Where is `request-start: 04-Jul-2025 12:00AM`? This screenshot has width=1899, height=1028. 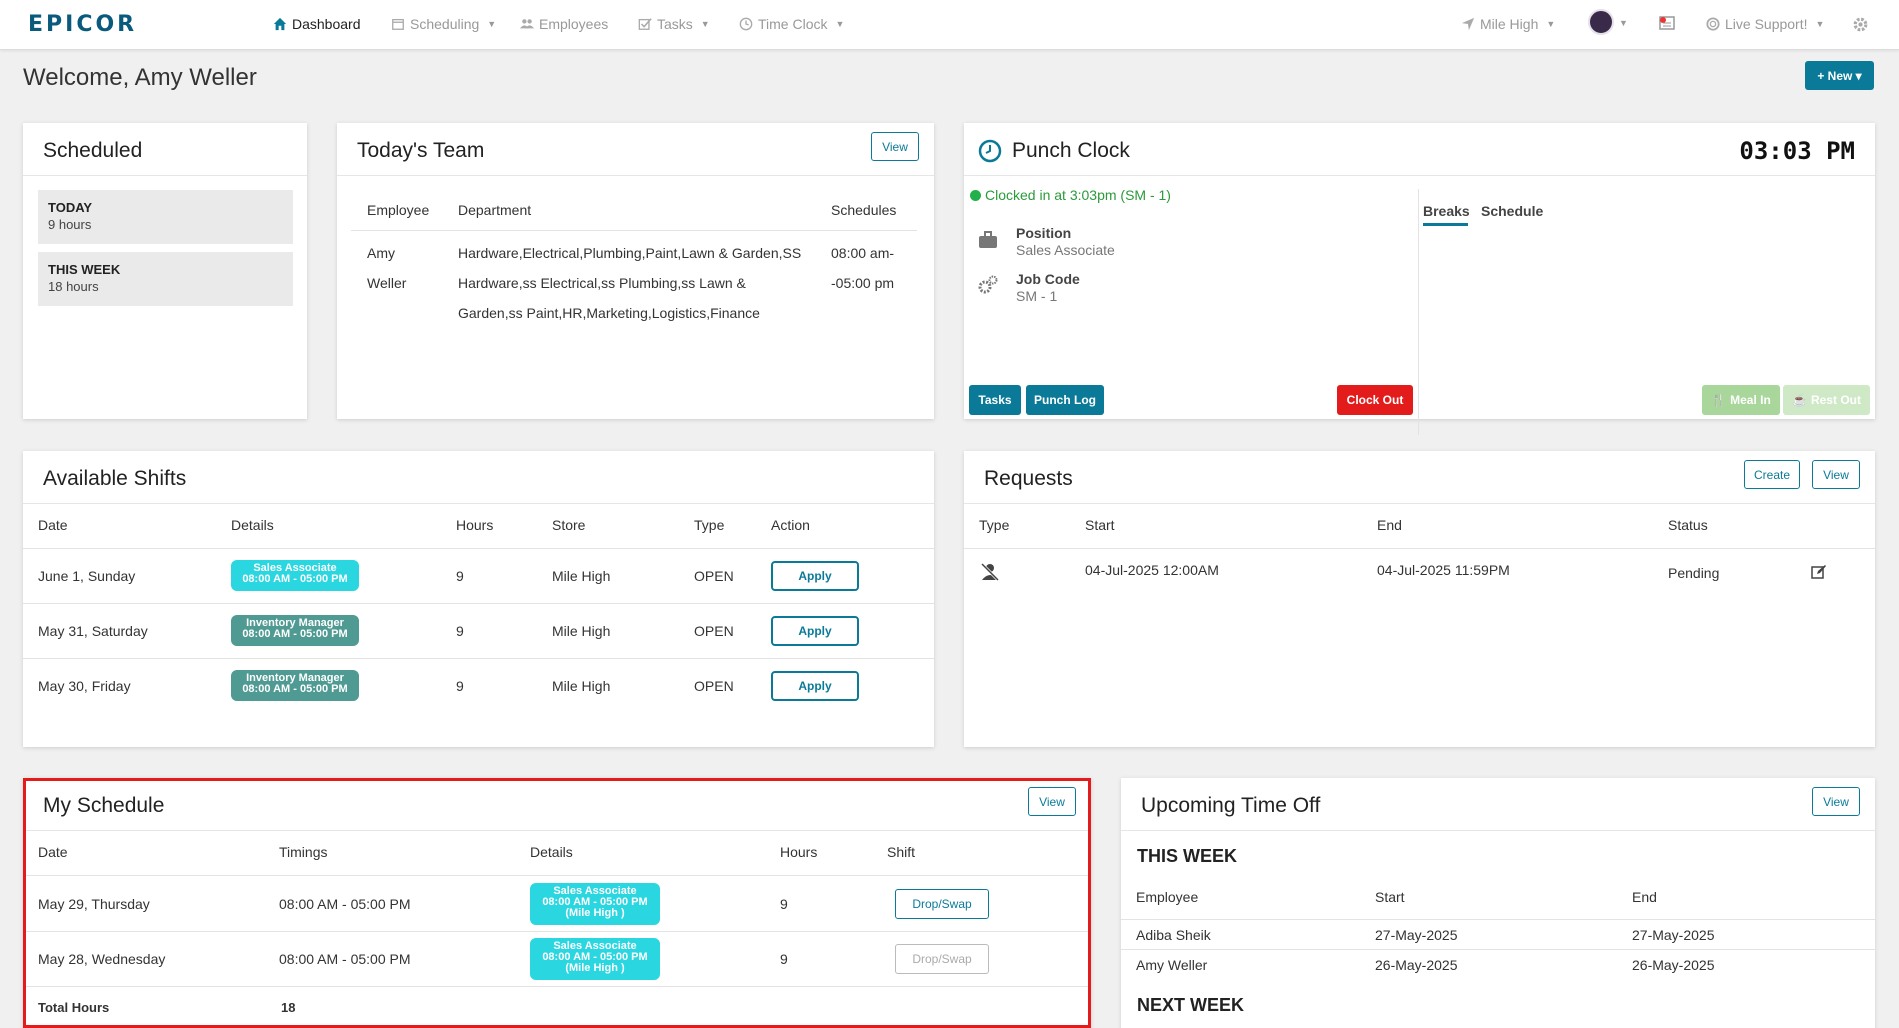
request-start: 04-Jul-2025 12:00AM is located at coordinates (1152, 570).